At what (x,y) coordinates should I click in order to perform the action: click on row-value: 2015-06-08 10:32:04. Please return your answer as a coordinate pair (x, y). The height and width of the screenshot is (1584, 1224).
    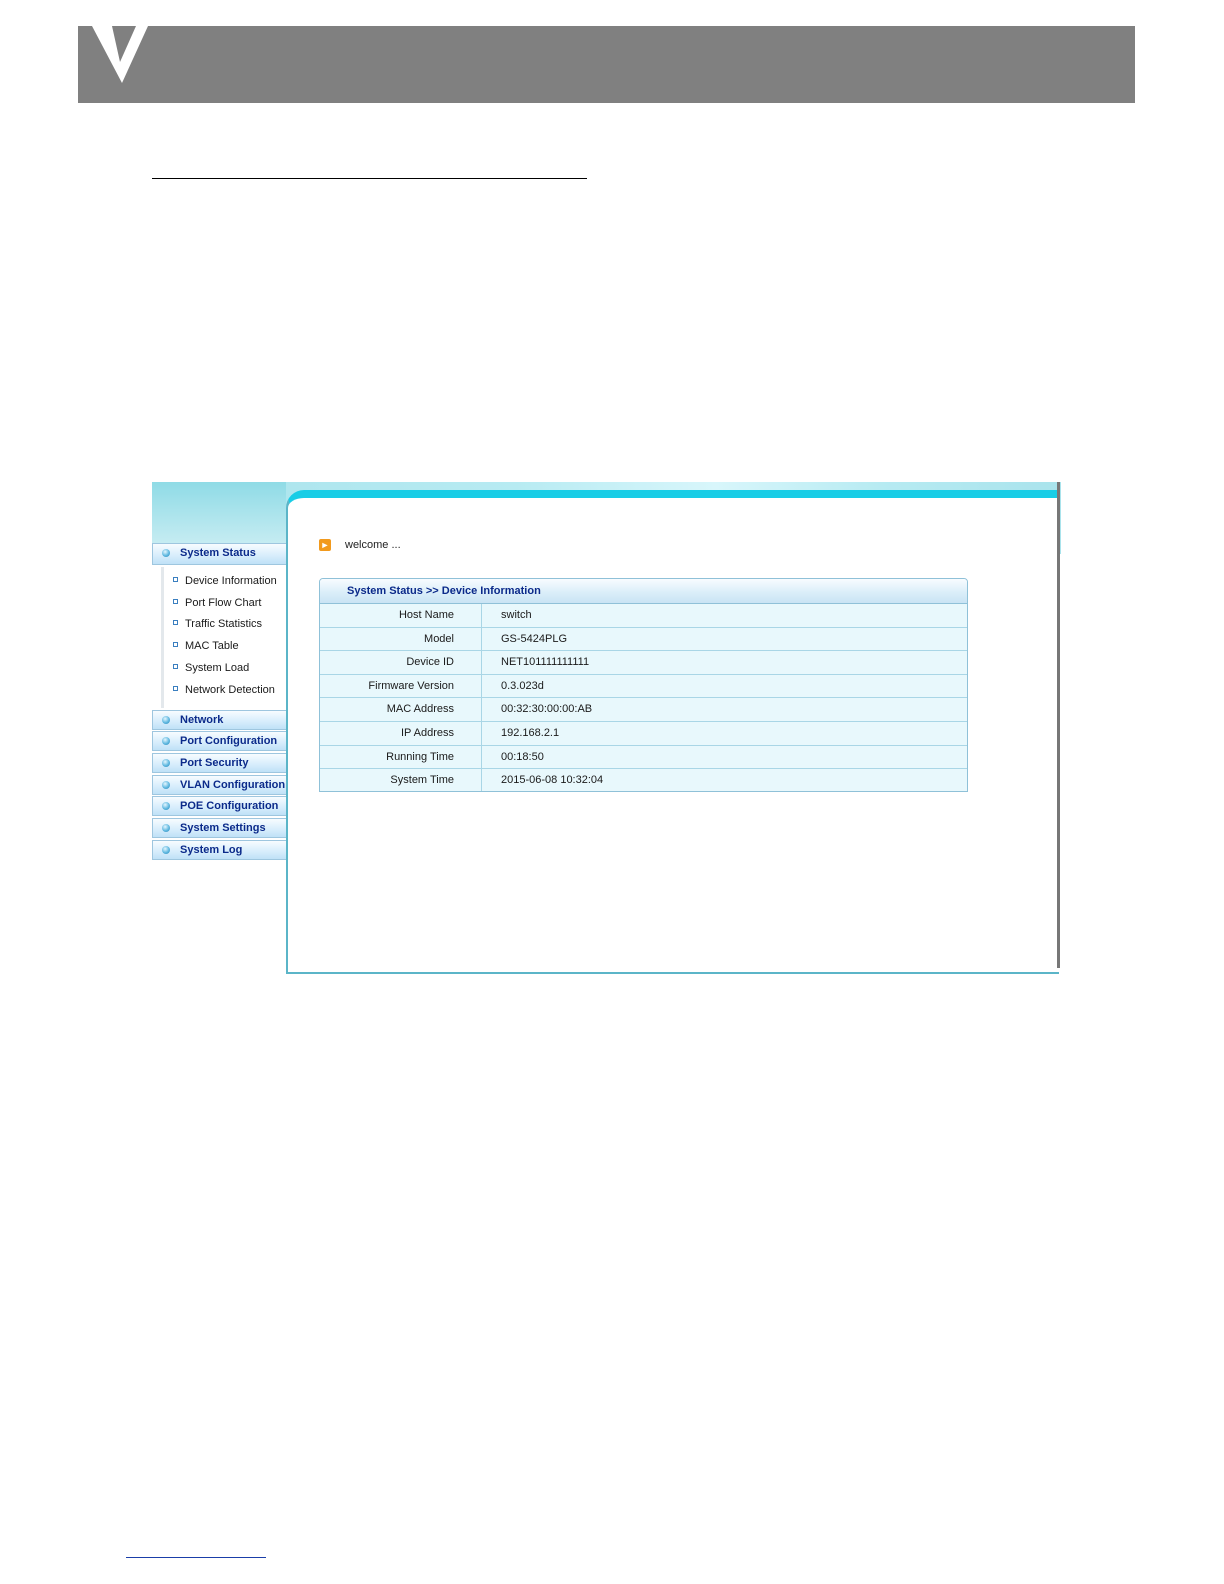
    Looking at the image, I should click on (552, 780).